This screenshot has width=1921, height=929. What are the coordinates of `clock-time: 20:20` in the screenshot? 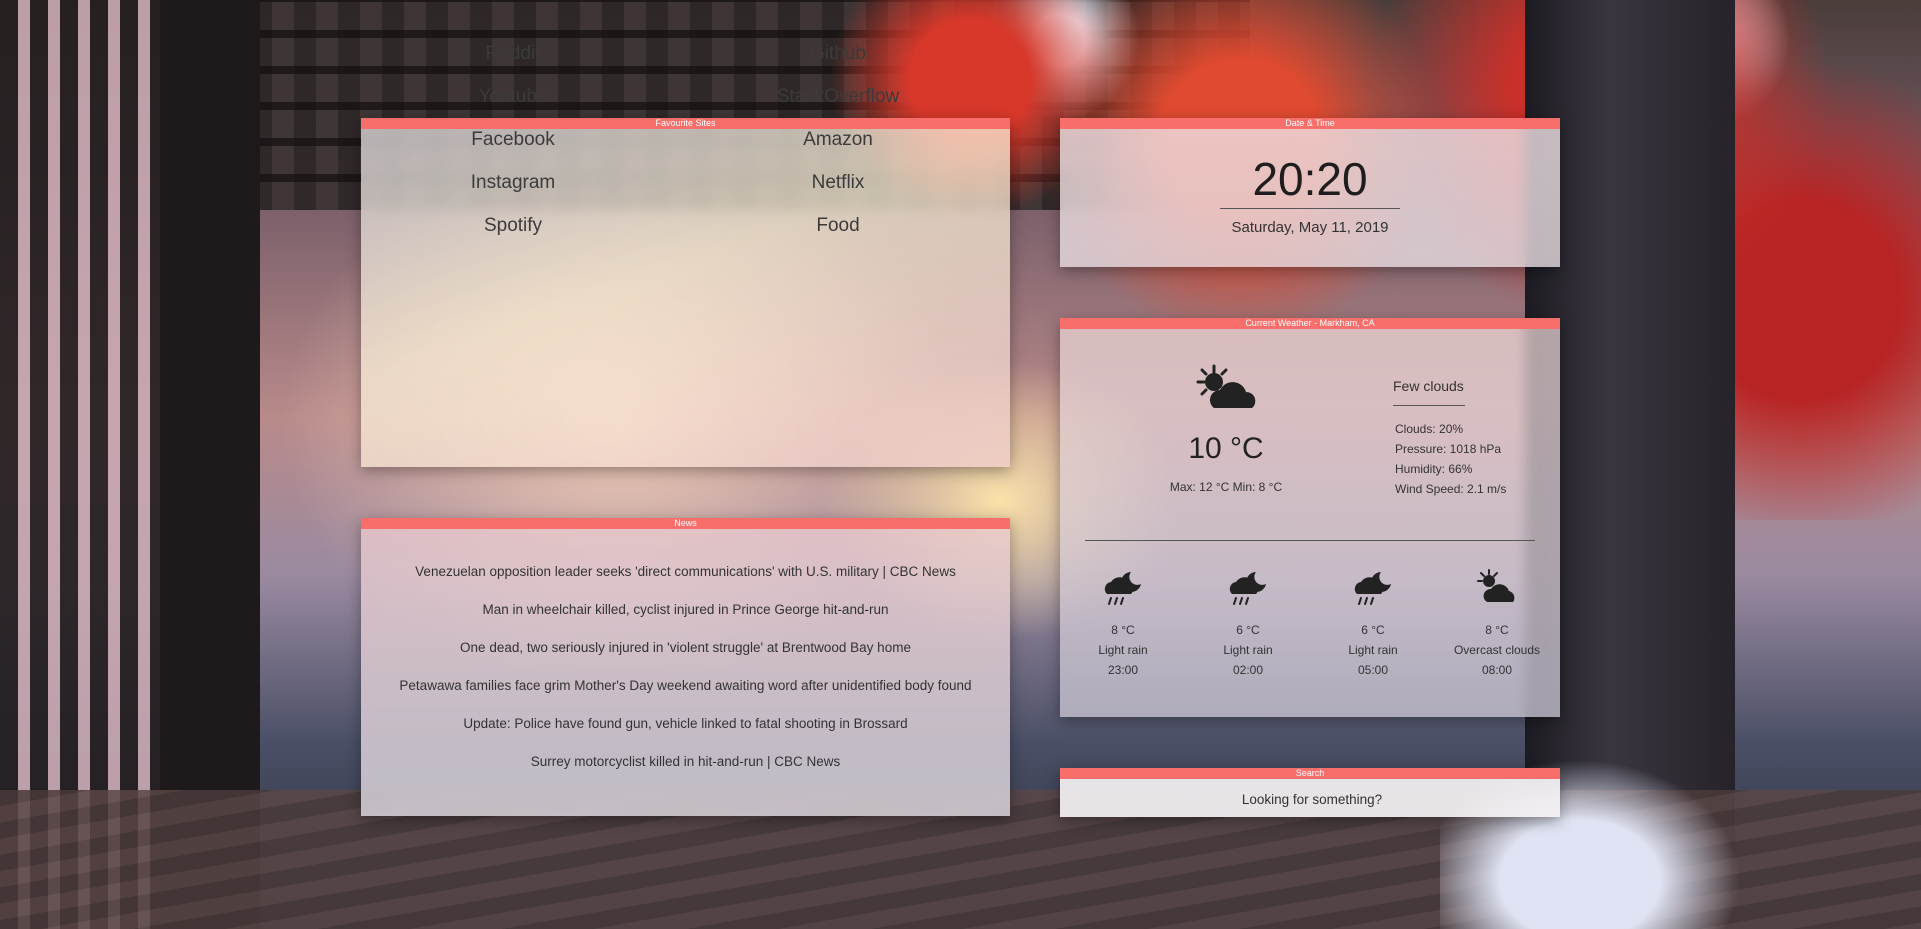 It's located at (1310, 179).